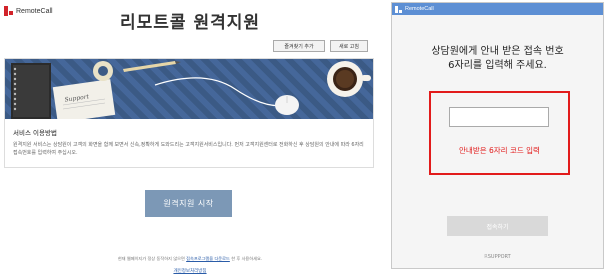  Describe the element at coordinates (349, 79) in the screenshot. I see `coffee-cup-icon` at that location.